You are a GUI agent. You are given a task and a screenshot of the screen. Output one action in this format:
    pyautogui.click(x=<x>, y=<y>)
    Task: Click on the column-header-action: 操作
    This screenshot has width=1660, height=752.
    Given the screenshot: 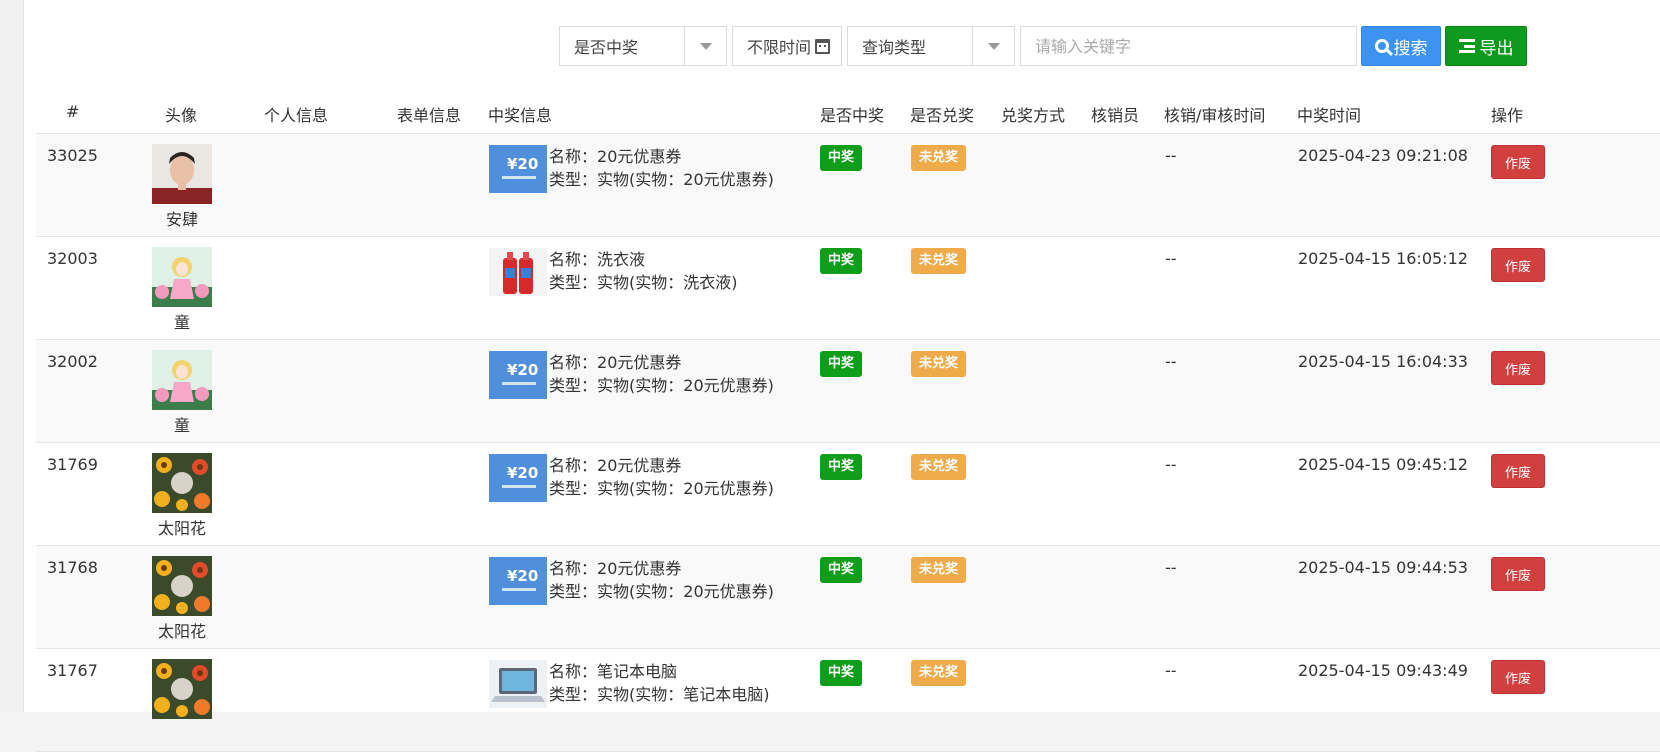 What is the action you would take?
    pyautogui.click(x=1507, y=114)
    